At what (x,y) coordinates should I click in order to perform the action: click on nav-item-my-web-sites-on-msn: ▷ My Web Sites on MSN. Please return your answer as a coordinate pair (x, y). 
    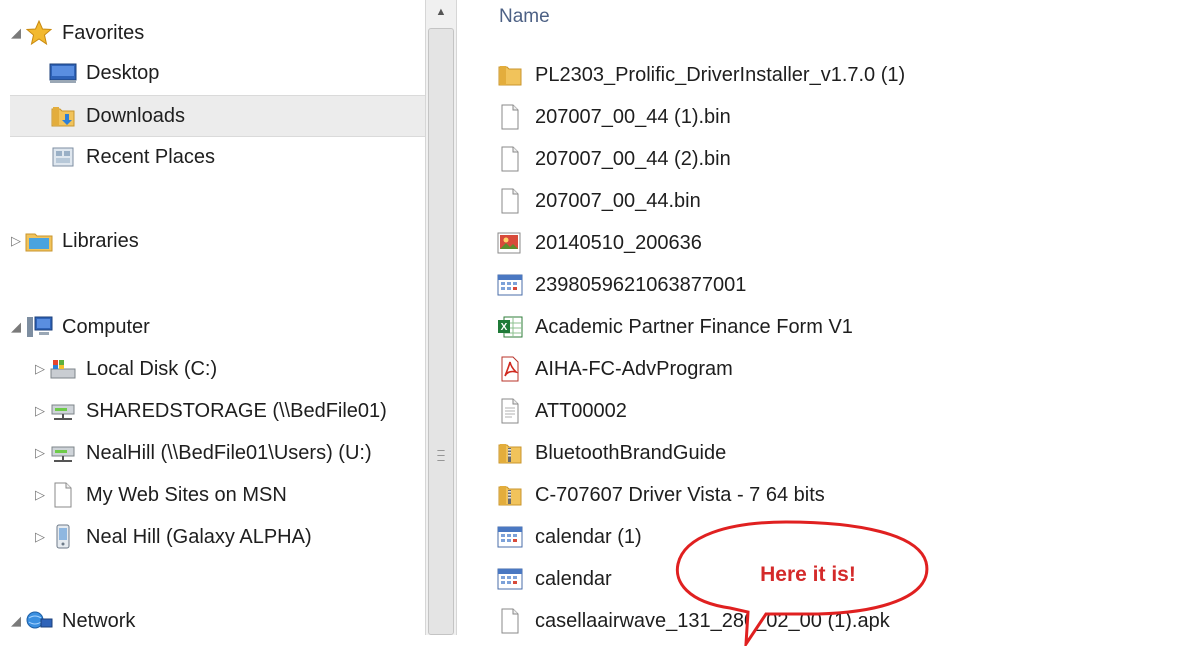
    Looking at the image, I should click on (228, 495).